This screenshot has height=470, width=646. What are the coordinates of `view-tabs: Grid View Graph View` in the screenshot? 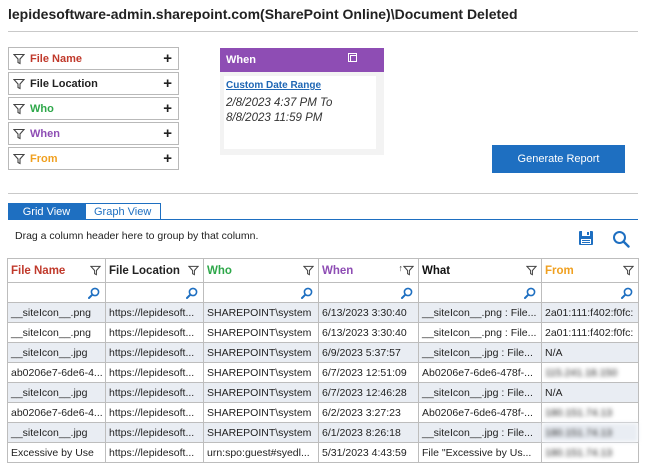 It's located at (84, 211).